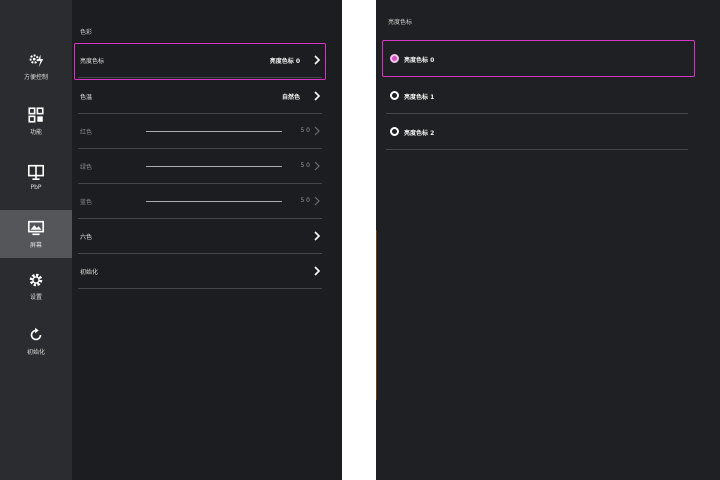  What do you see at coordinates (36, 115) in the screenshot?
I see `grid-icon` at bounding box center [36, 115].